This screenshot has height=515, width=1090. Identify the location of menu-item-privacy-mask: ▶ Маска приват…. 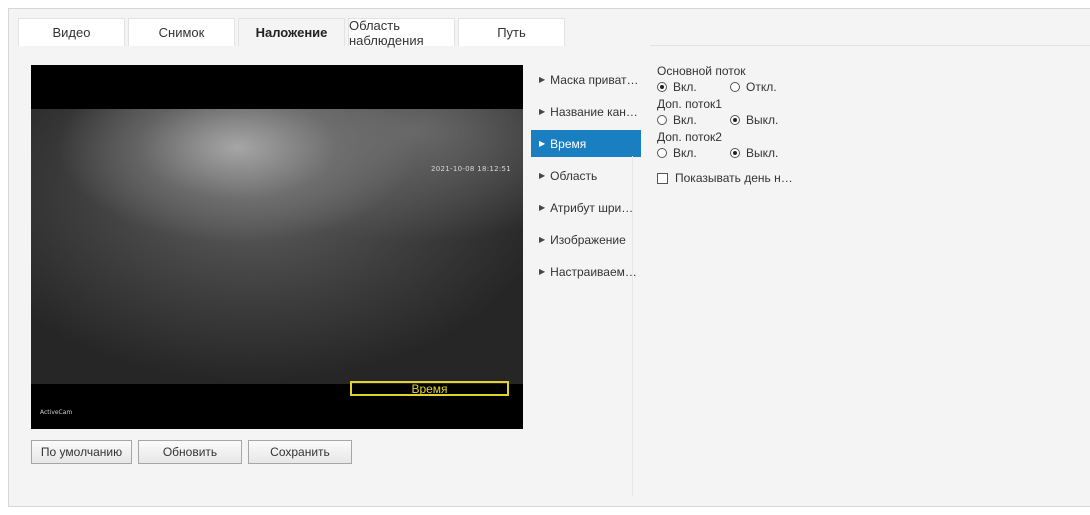
(586, 79).